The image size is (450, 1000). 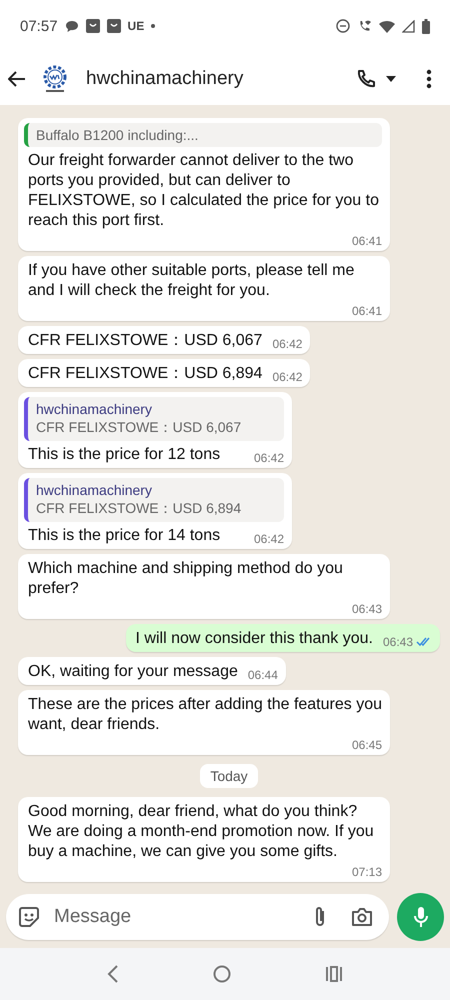 What do you see at coordinates (334, 974) in the screenshot?
I see `recent-apps-icon` at bounding box center [334, 974].